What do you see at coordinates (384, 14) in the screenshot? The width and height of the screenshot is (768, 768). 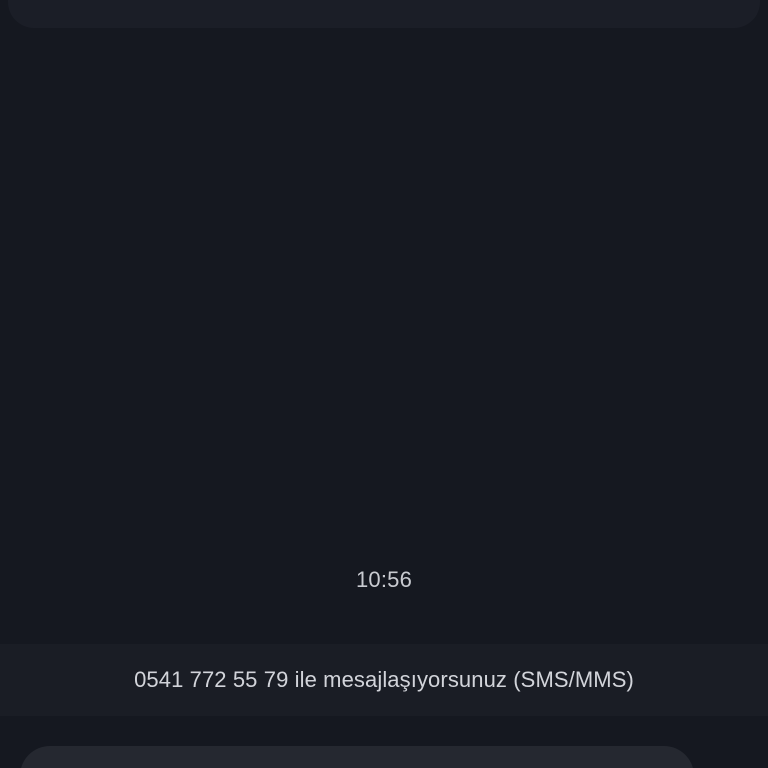 I see `top-app-bar` at bounding box center [384, 14].